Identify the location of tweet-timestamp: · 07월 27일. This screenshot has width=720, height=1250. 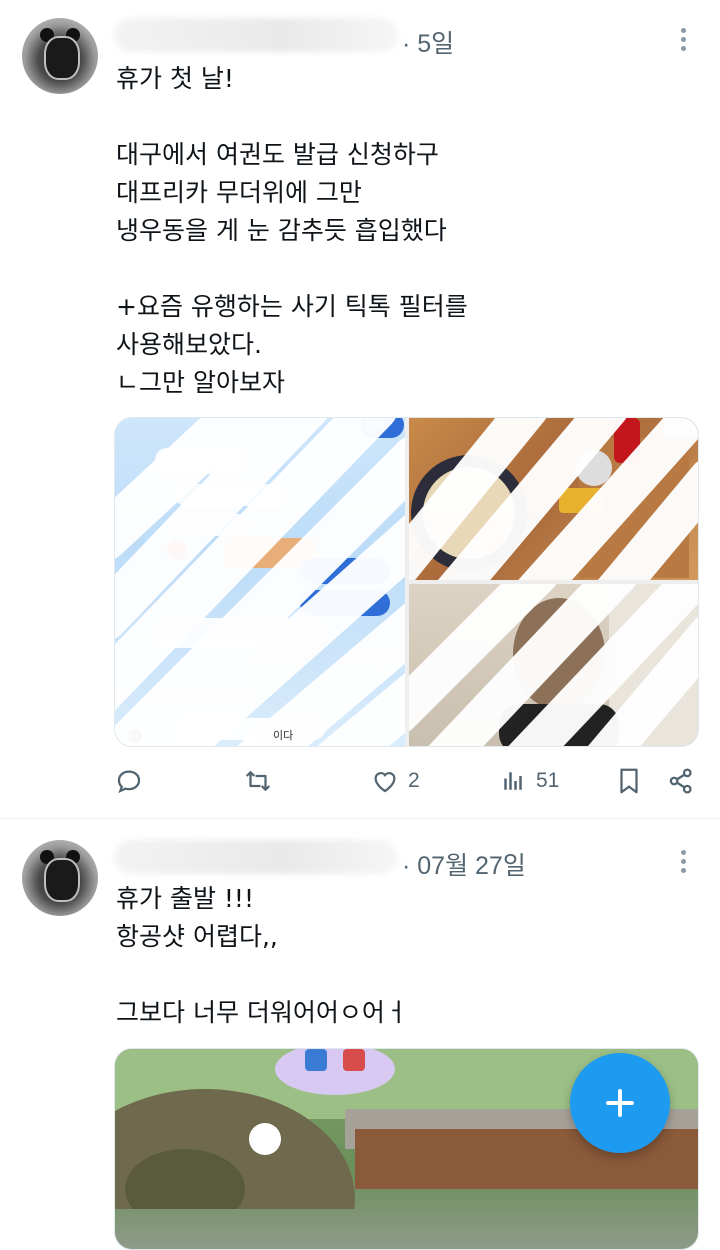
(464, 864).